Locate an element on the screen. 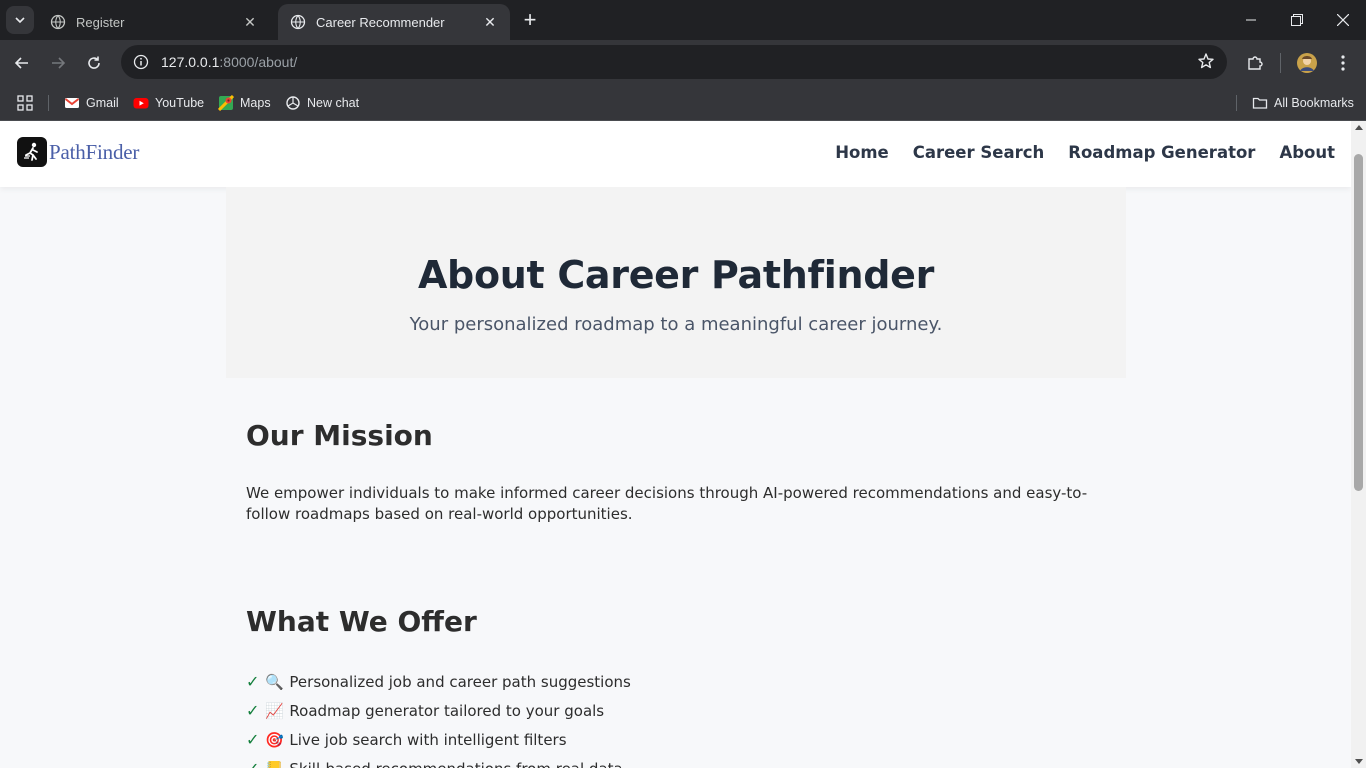 Image resolution: width=1366 pixels, height=768 pixels. minimize-icon is located at coordinates (1251, 20).